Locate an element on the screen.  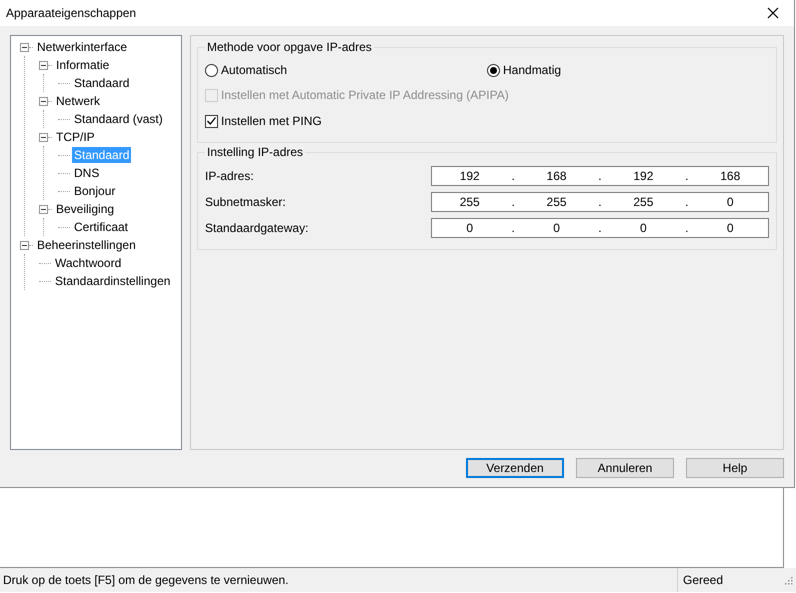
tree-item: TCP/IP is located at coordinates (75, 137).